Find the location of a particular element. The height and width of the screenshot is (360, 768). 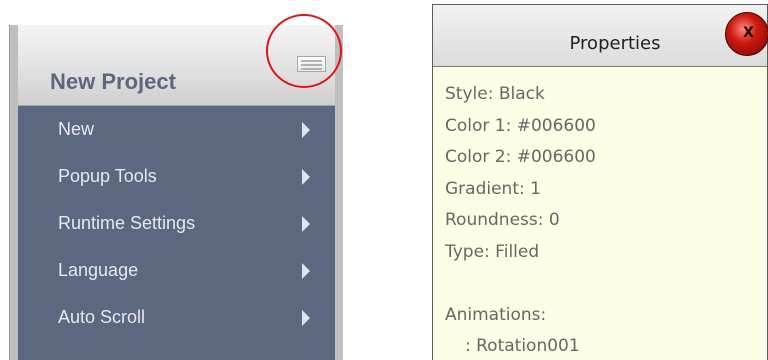

close-icon: X is located at coordinates (748, 33).